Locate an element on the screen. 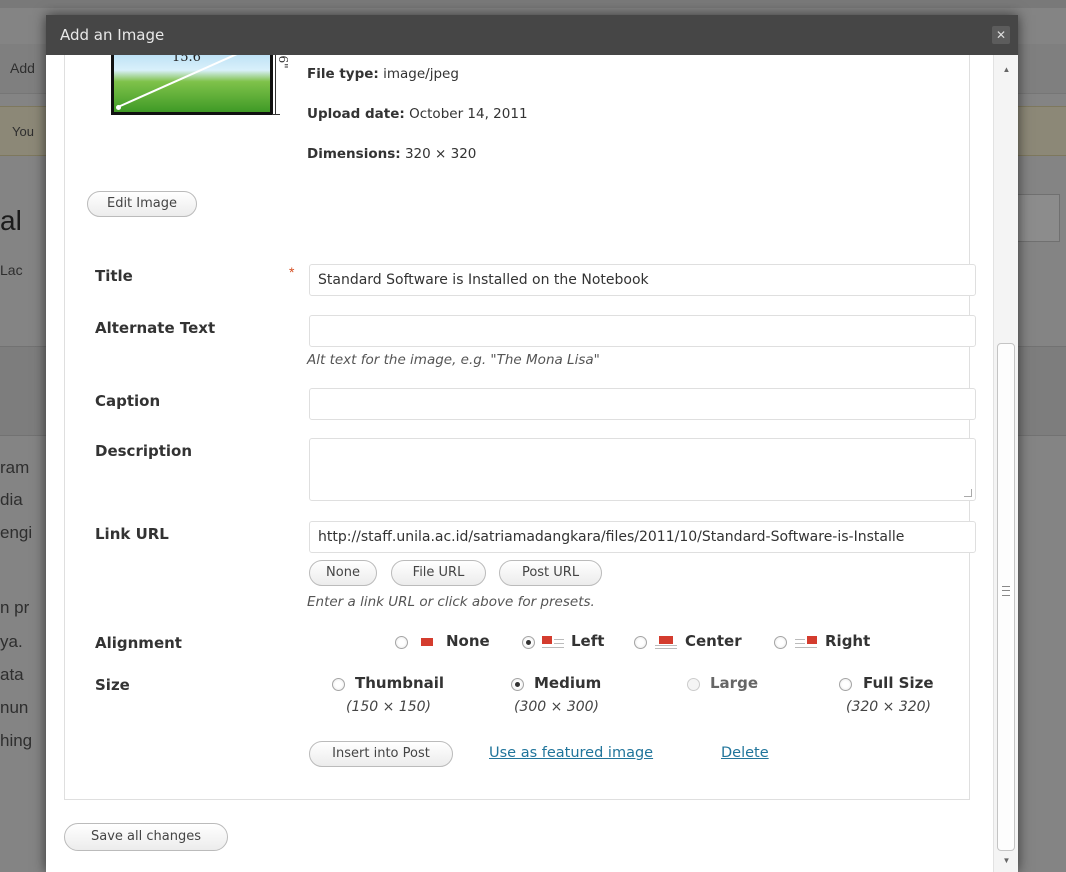 This screenshot has height=872, width=1066. link-none-button: None is located at coordinates (343, 573).